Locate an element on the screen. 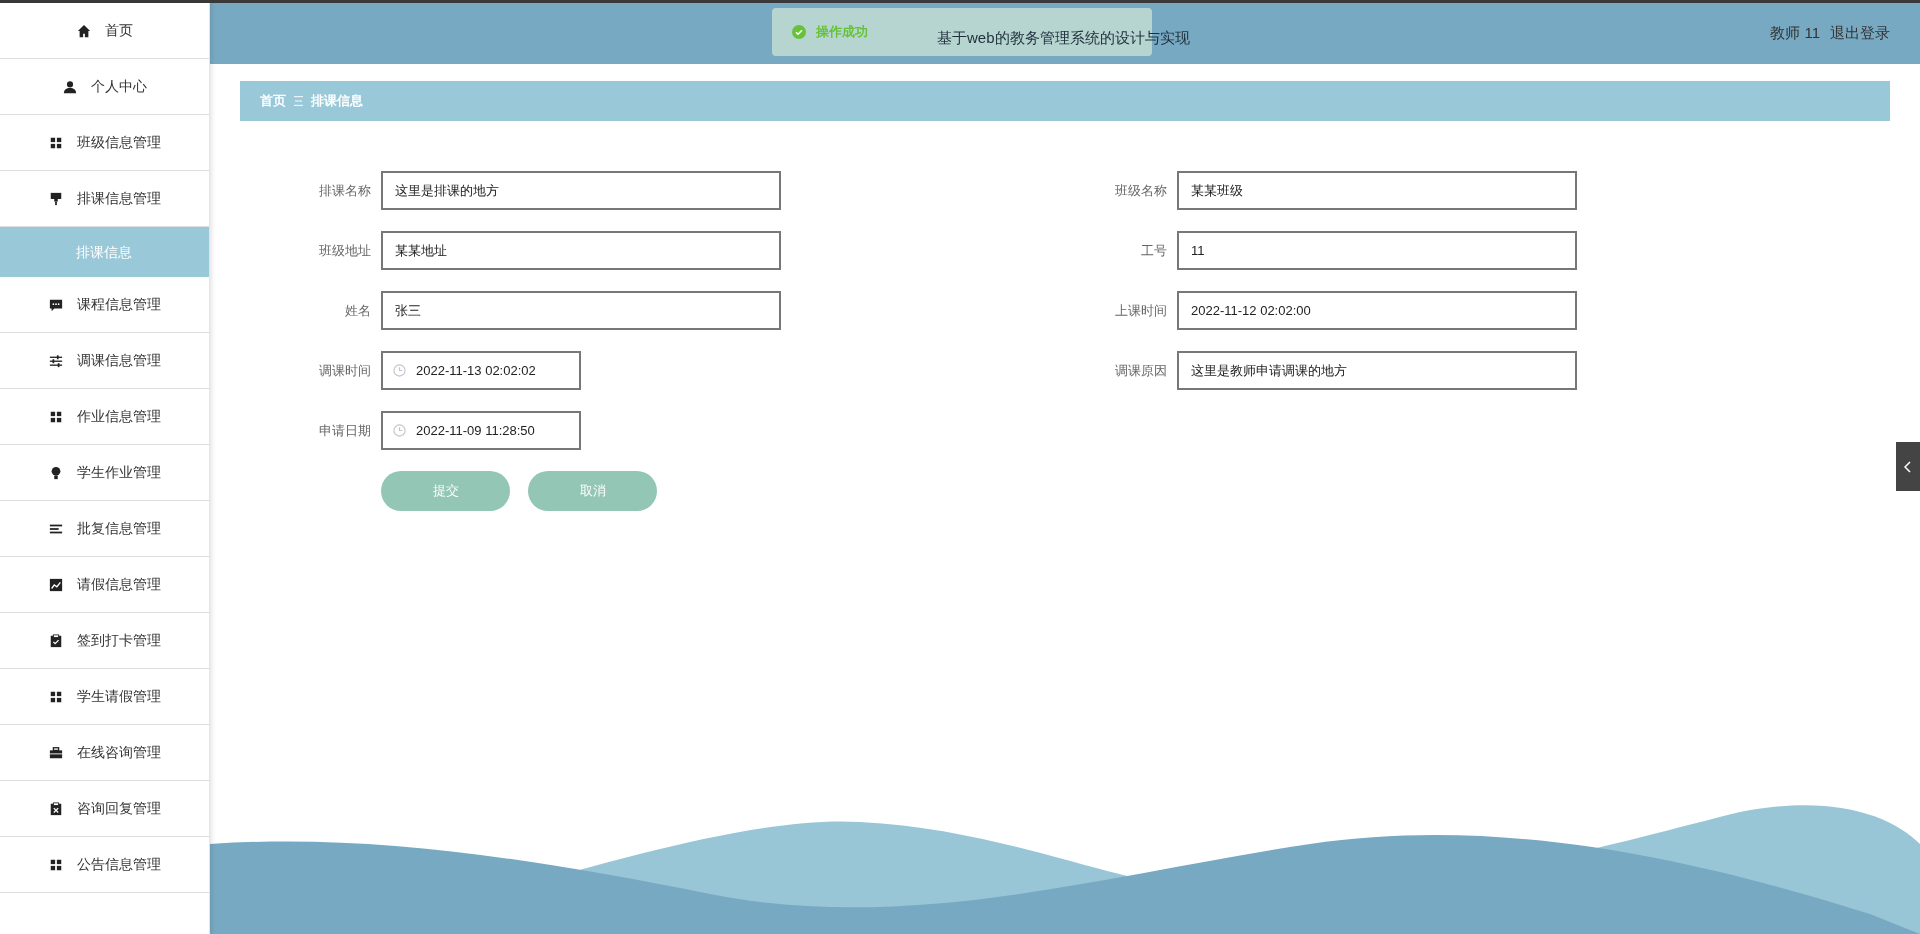  sidebar-item: 在线咨询管理 is located at coordinates (104, 753).